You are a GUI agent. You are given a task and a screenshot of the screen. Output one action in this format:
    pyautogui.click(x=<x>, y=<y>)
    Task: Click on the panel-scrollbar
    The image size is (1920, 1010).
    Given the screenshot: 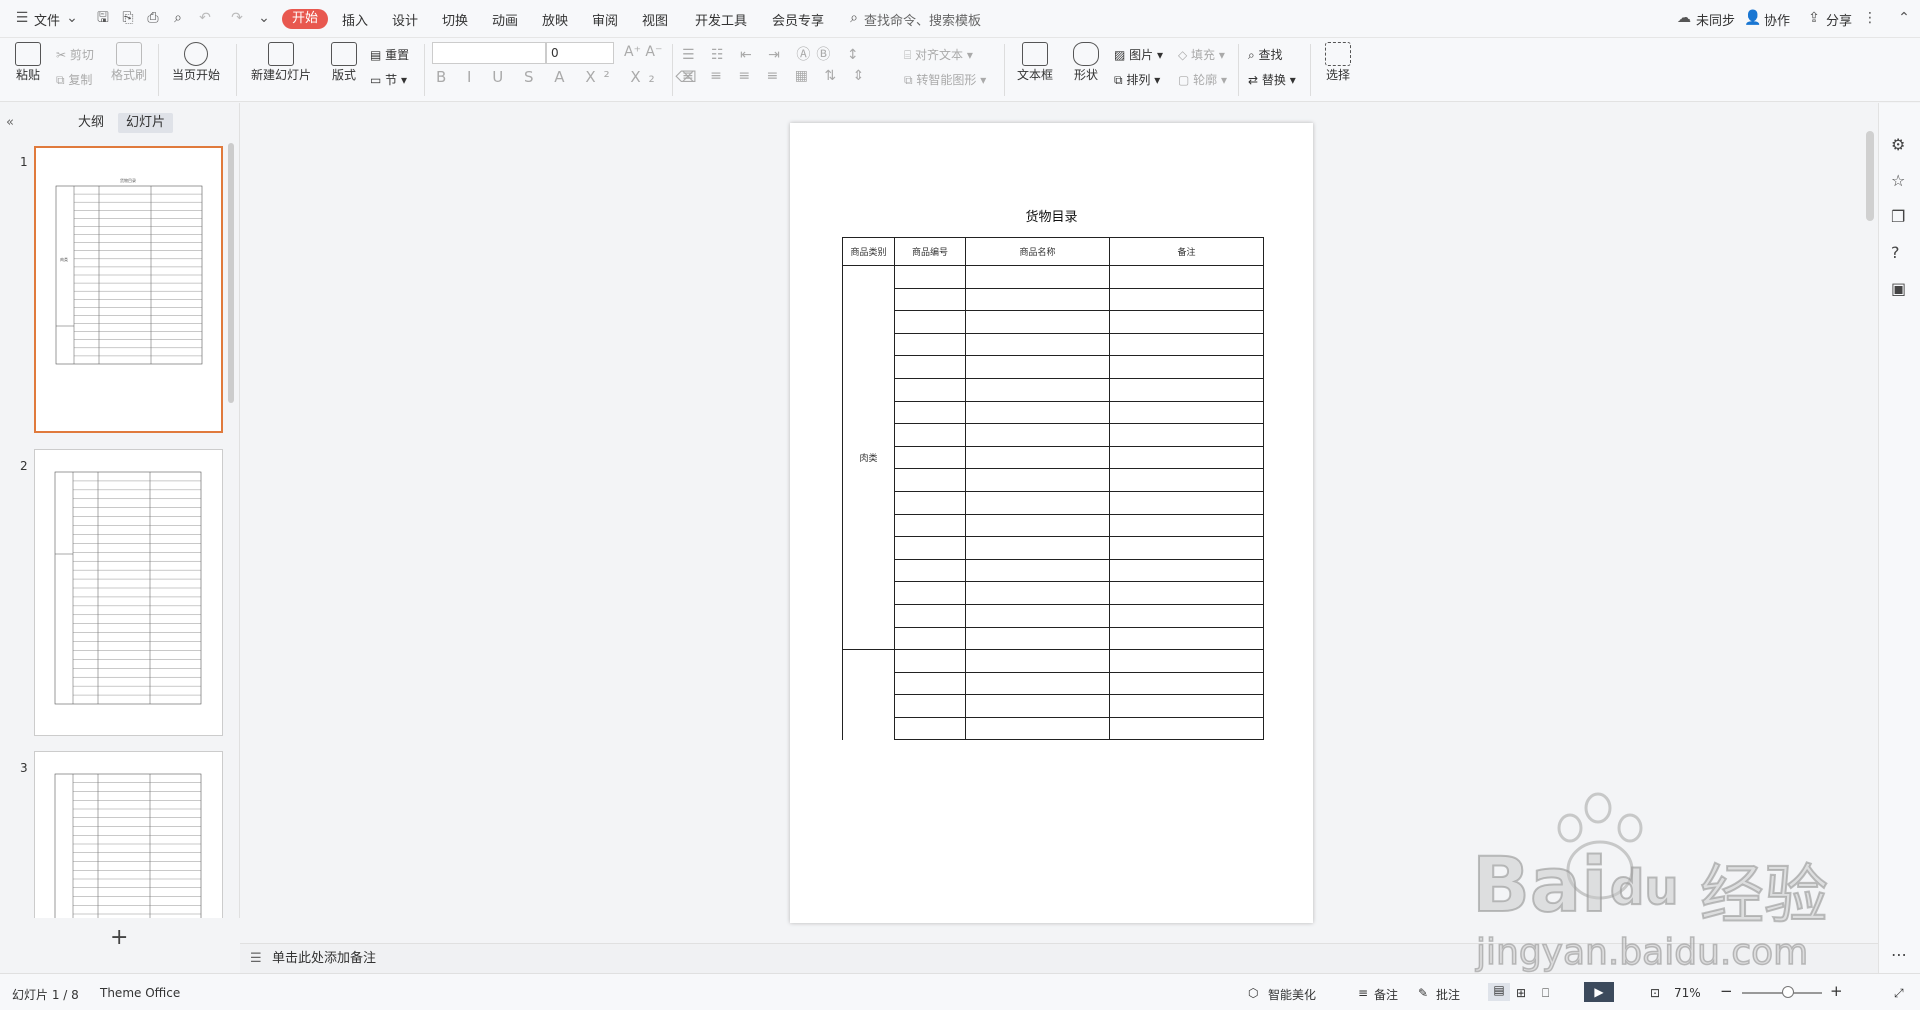 What is the action you would take?
    pyautogui.click(x=231, y=273)
    